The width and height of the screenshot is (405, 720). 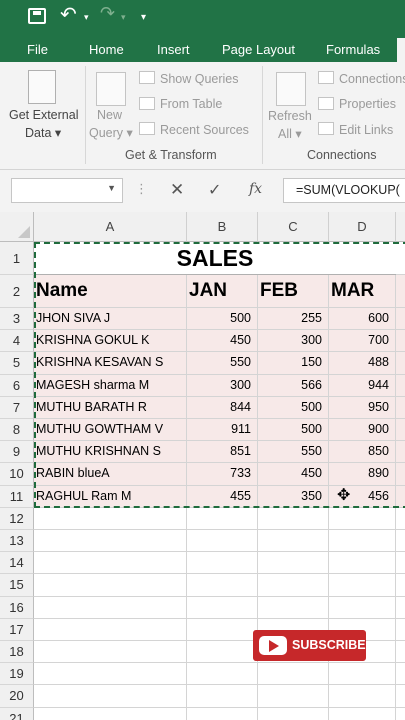 I want to click on value-cell: 890, so click(x=362, y=474).